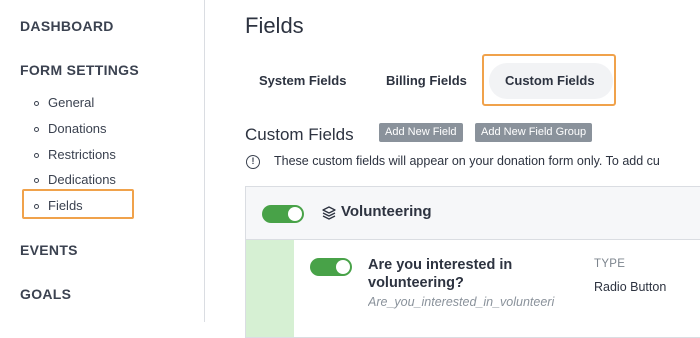 The image size is (700, 338). Describe the element at coordinates (549, 80) in the screenshot. I see `custom-fields-highlight-box` at that location.